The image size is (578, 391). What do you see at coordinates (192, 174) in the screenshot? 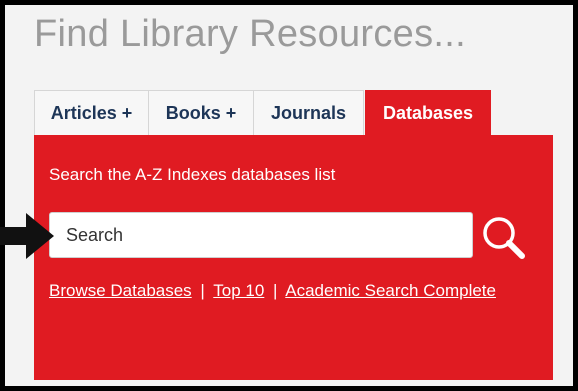
I see `panel-description: Search the A-Z Indexes databases list` at bounding box center [192, 174].